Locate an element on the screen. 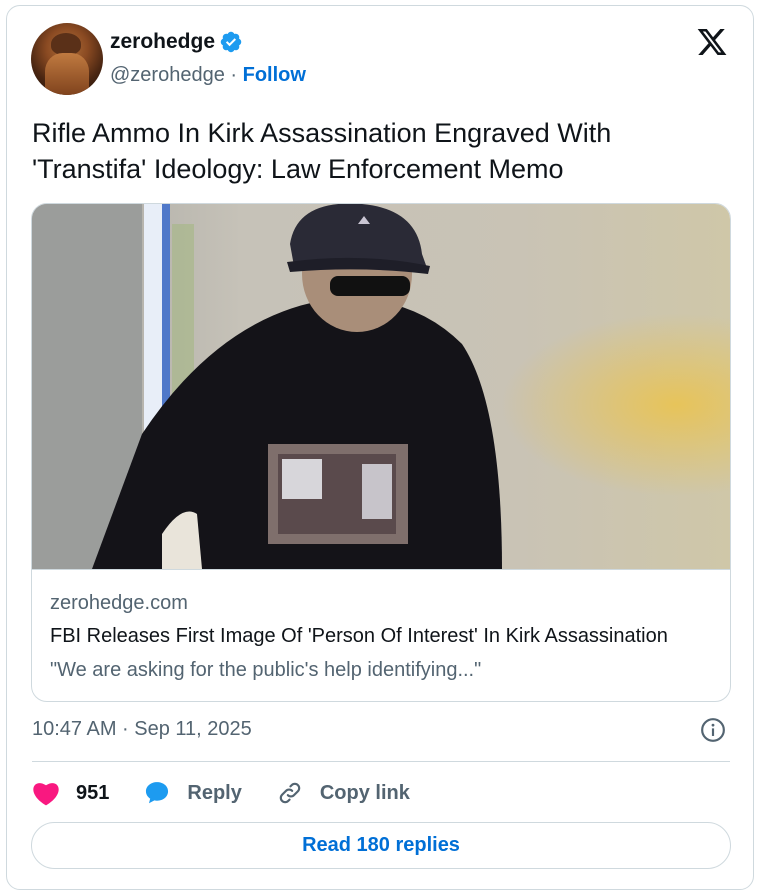  heart-icon is located at coordinates (46, 794).